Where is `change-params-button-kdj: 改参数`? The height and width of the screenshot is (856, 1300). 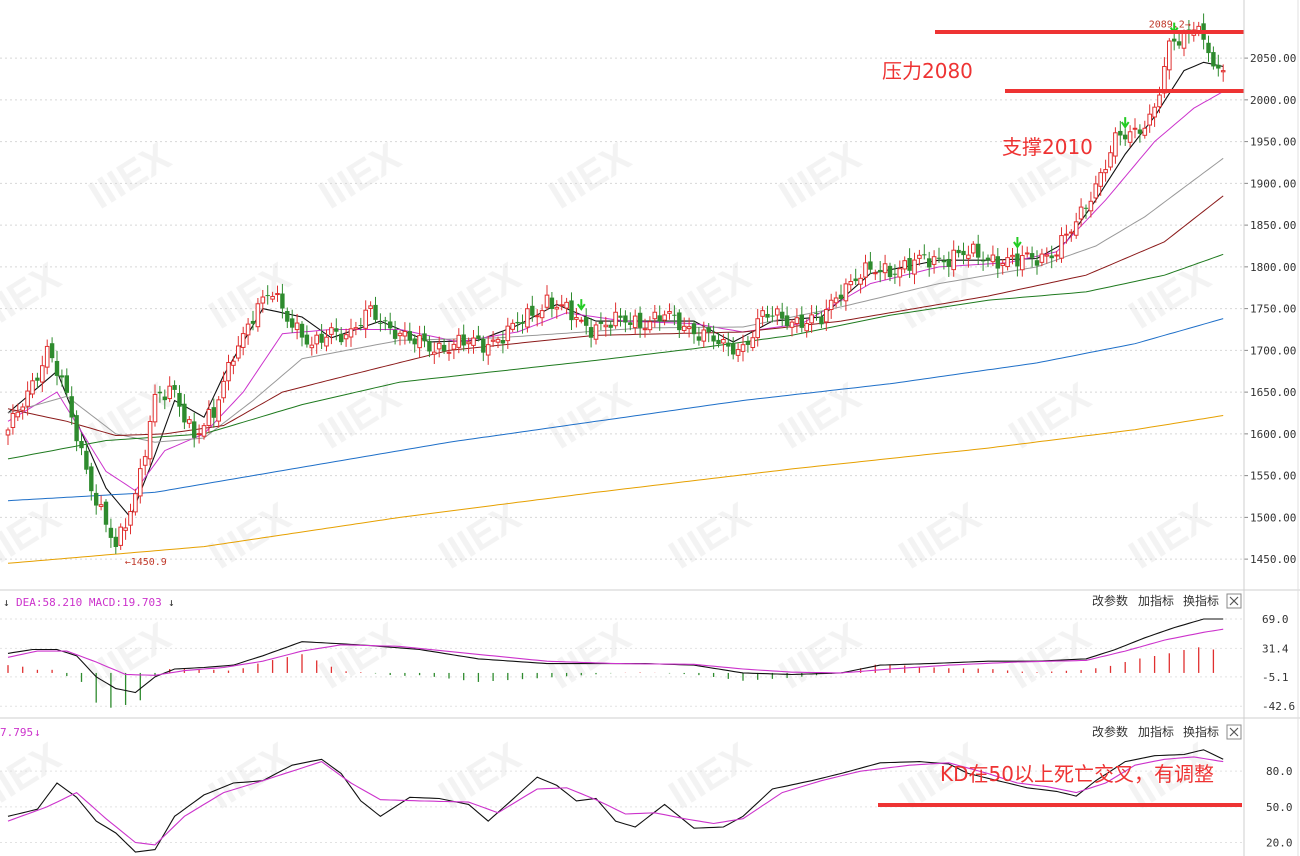
change-params-button-kdj: 改参数 is located at coordinates (1110, 731).